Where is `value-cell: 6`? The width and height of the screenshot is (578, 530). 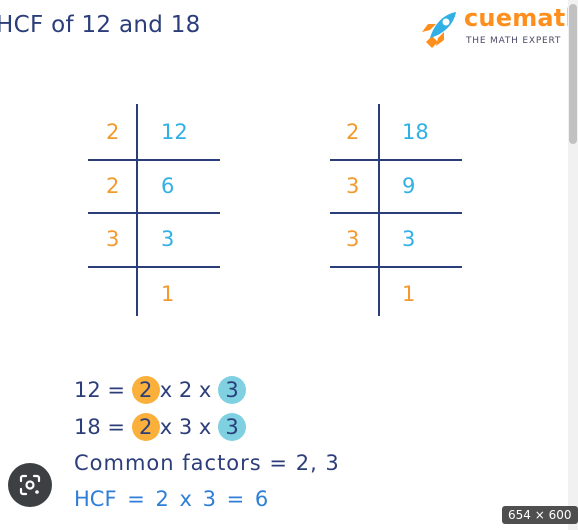 value-cell: 6 is located at coordinates (168, 186).